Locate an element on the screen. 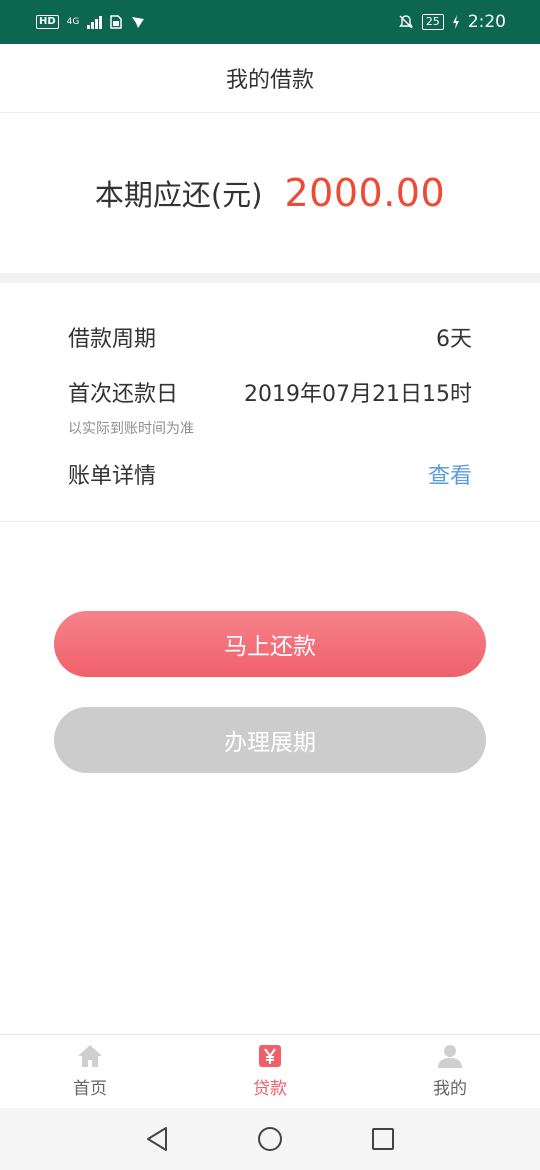 The image size is (540, 1170). page-title: 我的借款 is located at coordinates (269, 80).